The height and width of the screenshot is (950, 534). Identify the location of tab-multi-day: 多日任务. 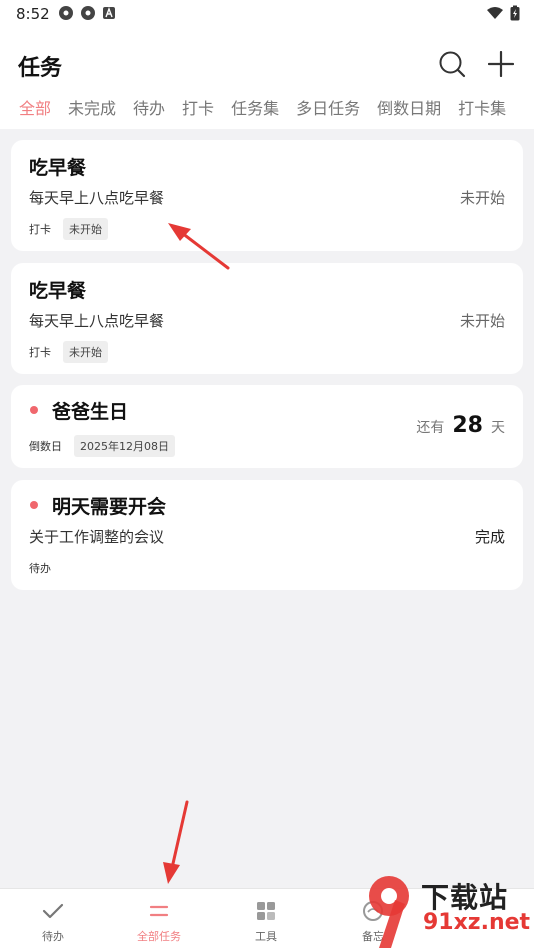
(328, 111).